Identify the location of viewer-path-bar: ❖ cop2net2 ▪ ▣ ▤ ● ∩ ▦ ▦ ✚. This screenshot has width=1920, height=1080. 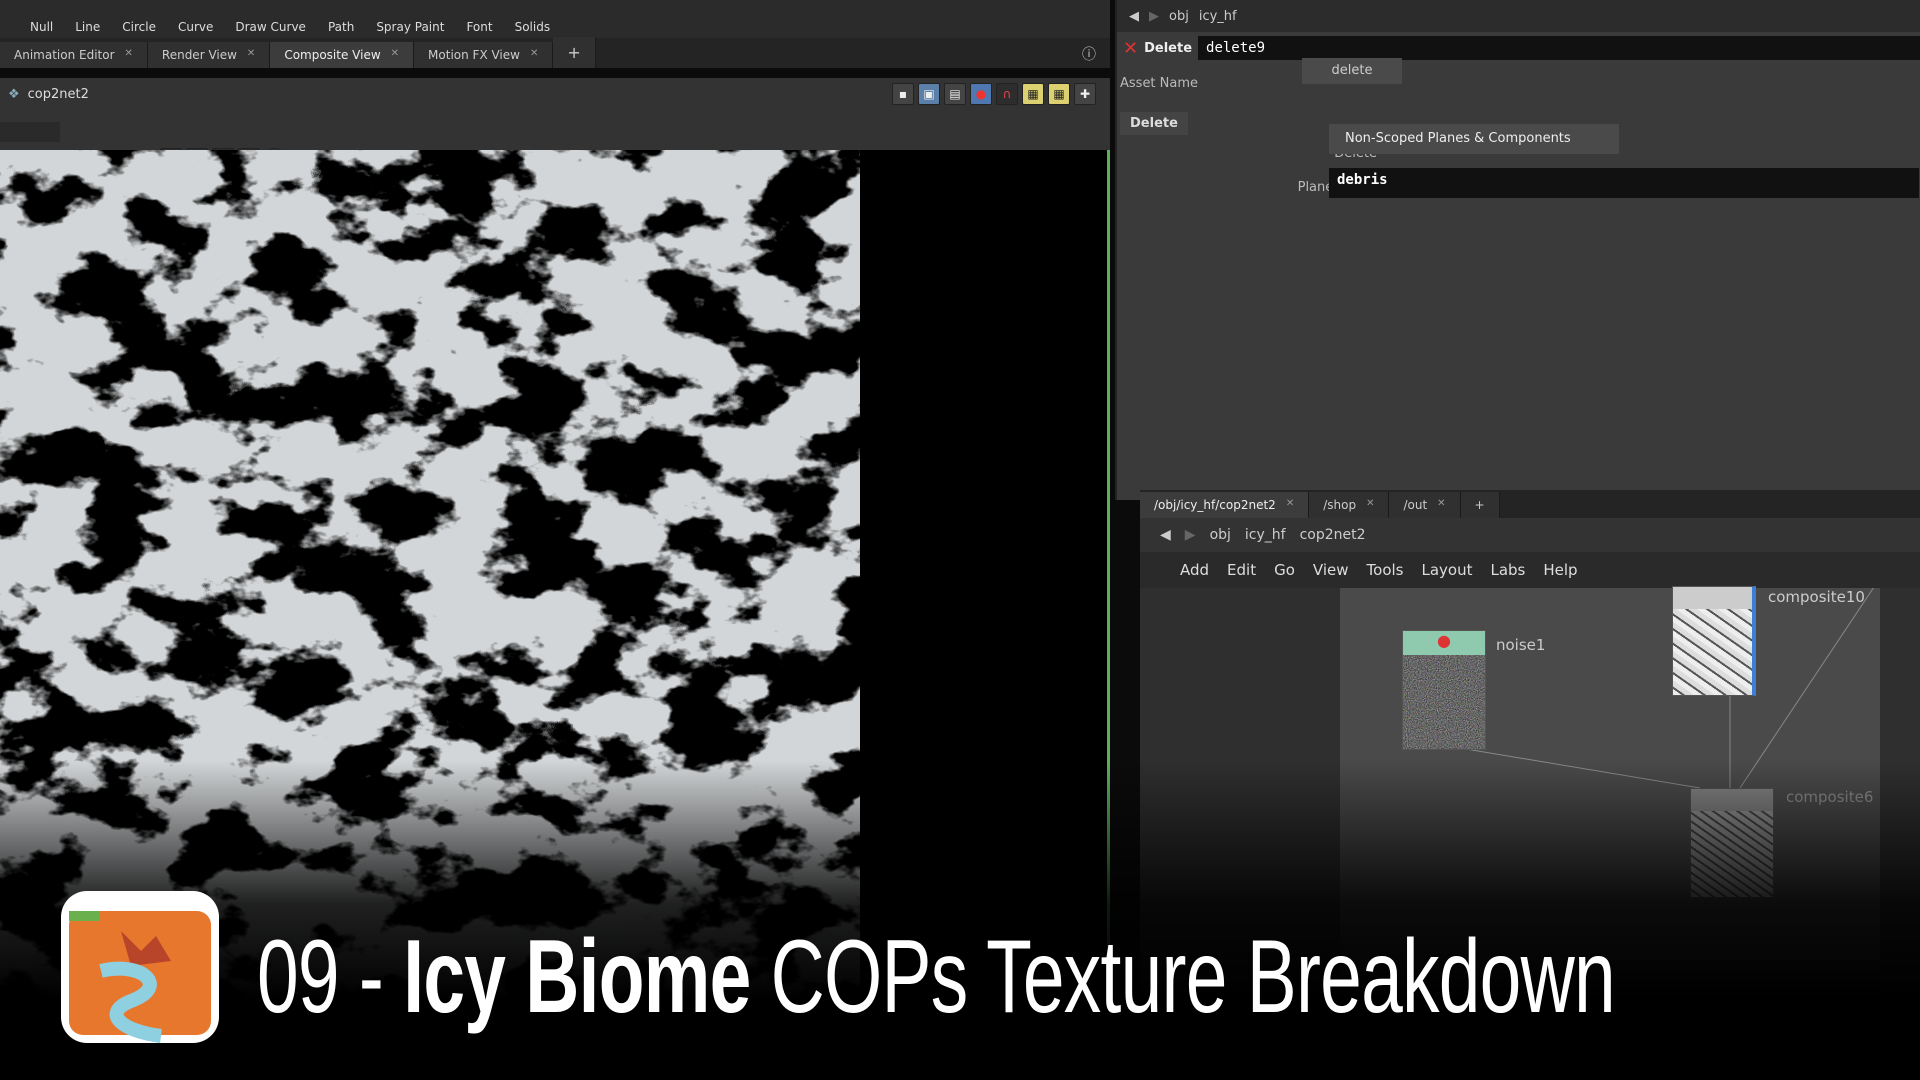
(555, 94).